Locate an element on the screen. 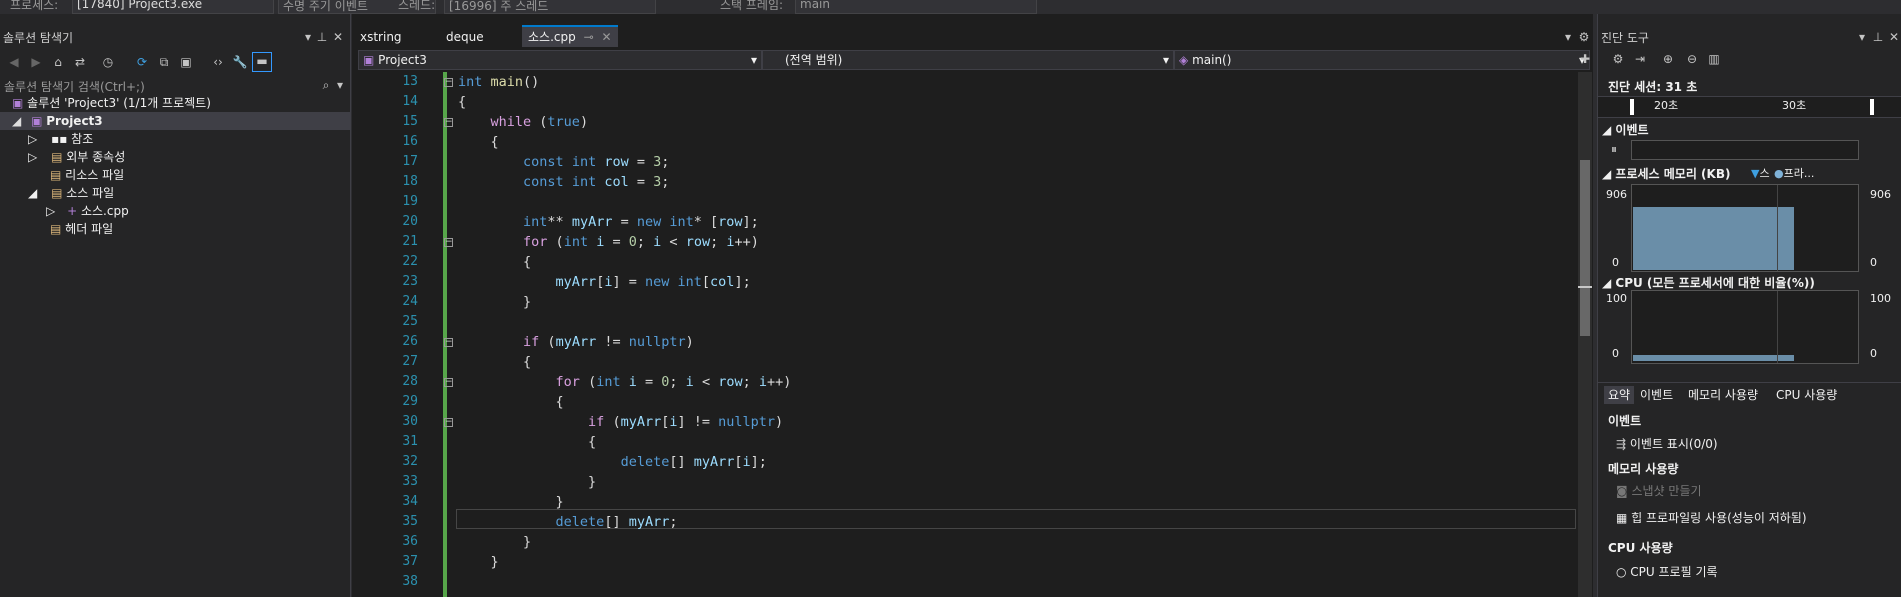  code-line: 15 − while (true) is located at coordinates (967, 122).